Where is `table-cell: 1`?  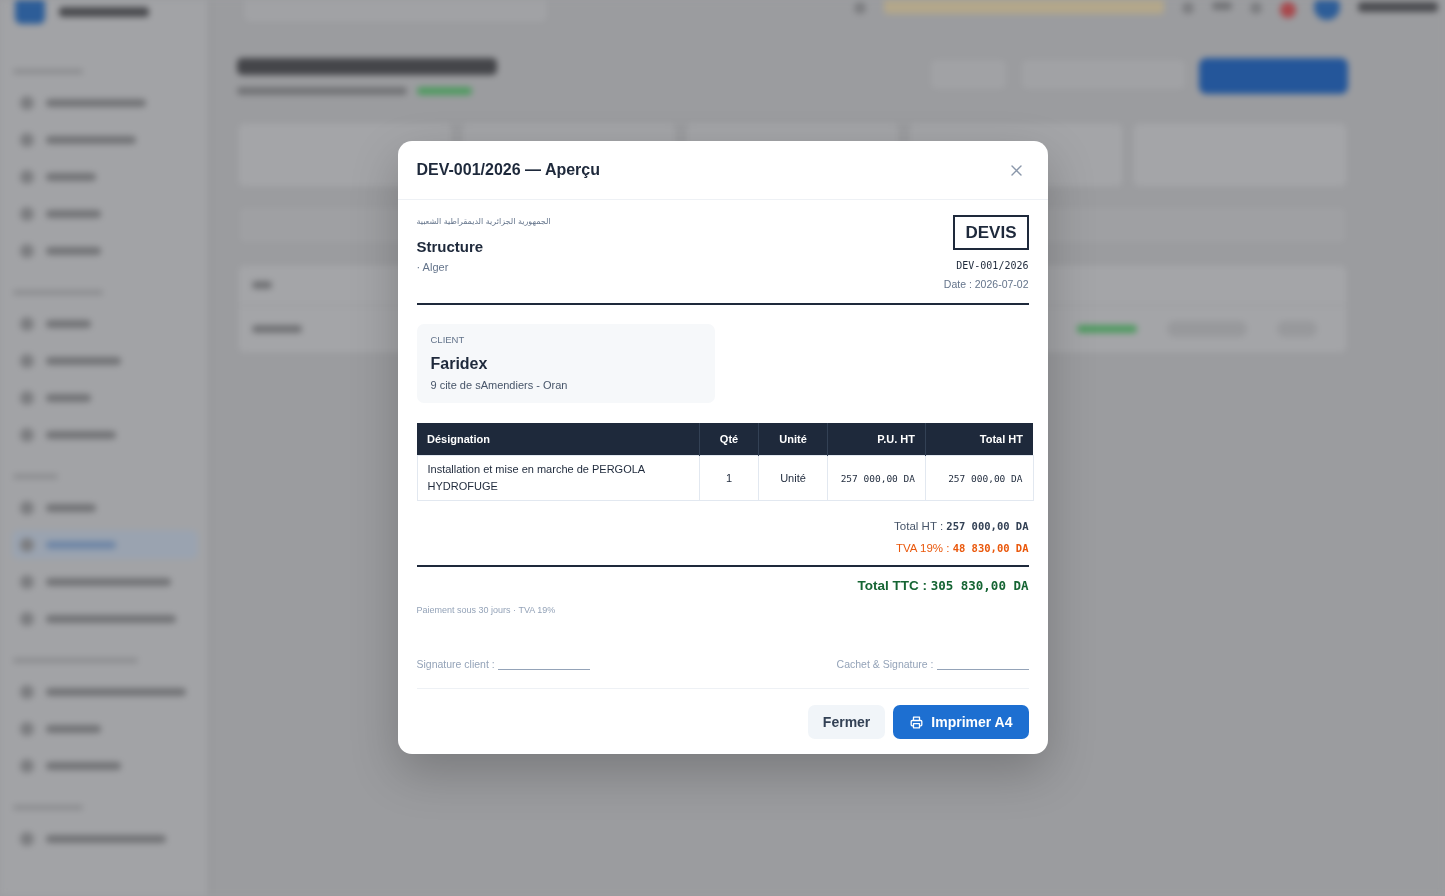
table-cell: 1 is located at coordinates (729, 478).